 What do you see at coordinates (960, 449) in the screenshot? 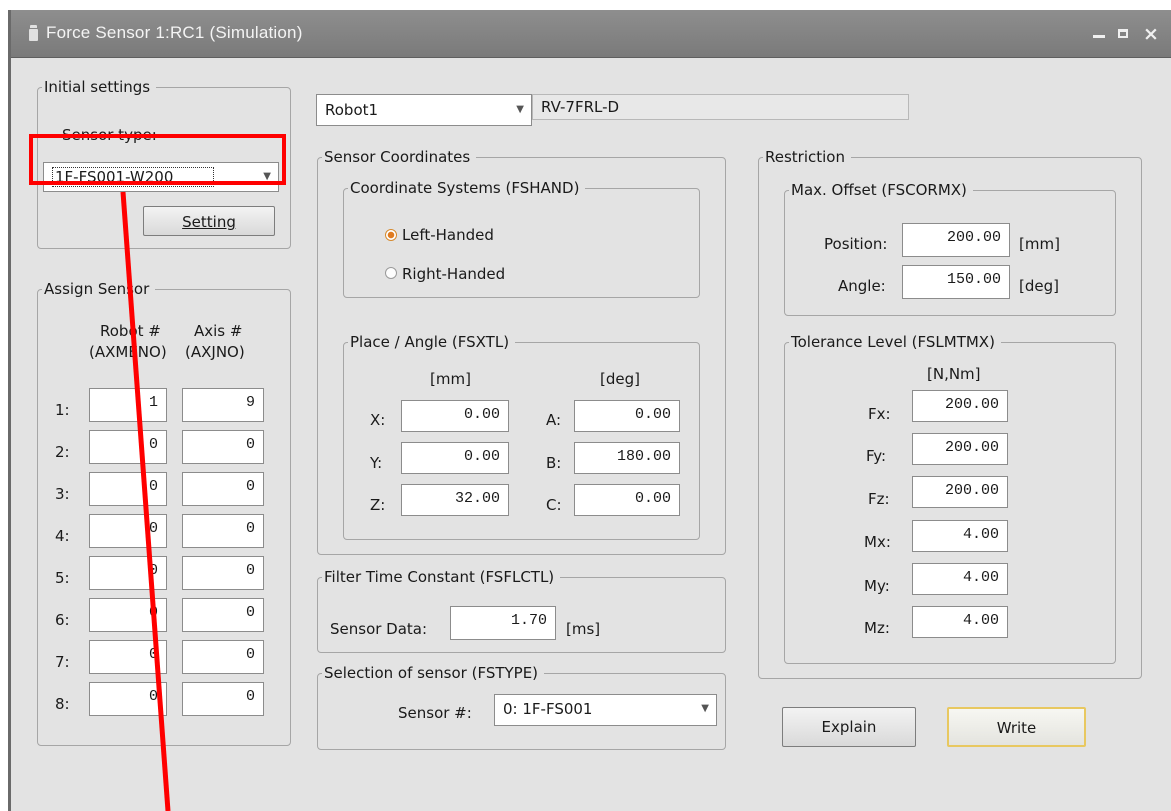
I see `fy-field: 200.00` at bounding box center [960, 449].